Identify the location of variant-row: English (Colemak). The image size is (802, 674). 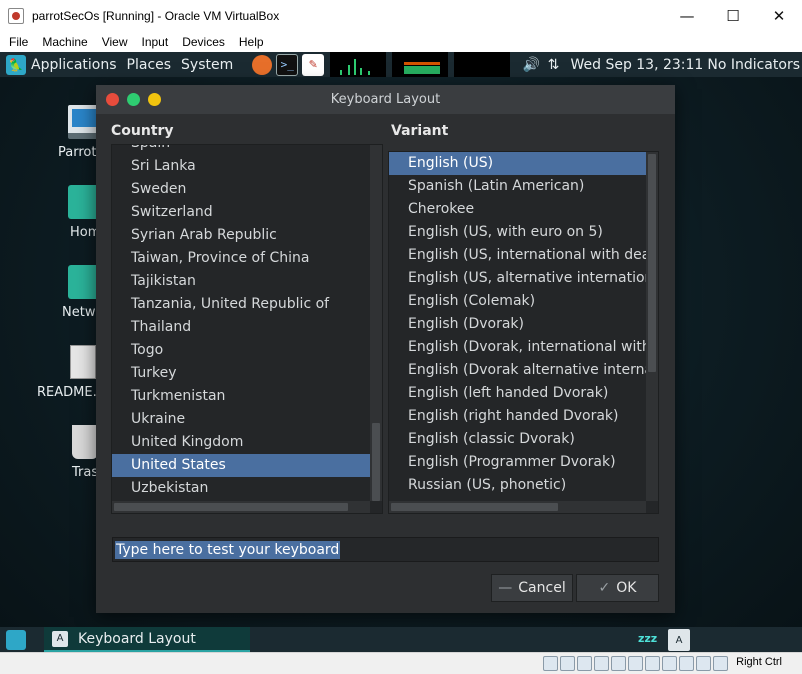
(517, 301).